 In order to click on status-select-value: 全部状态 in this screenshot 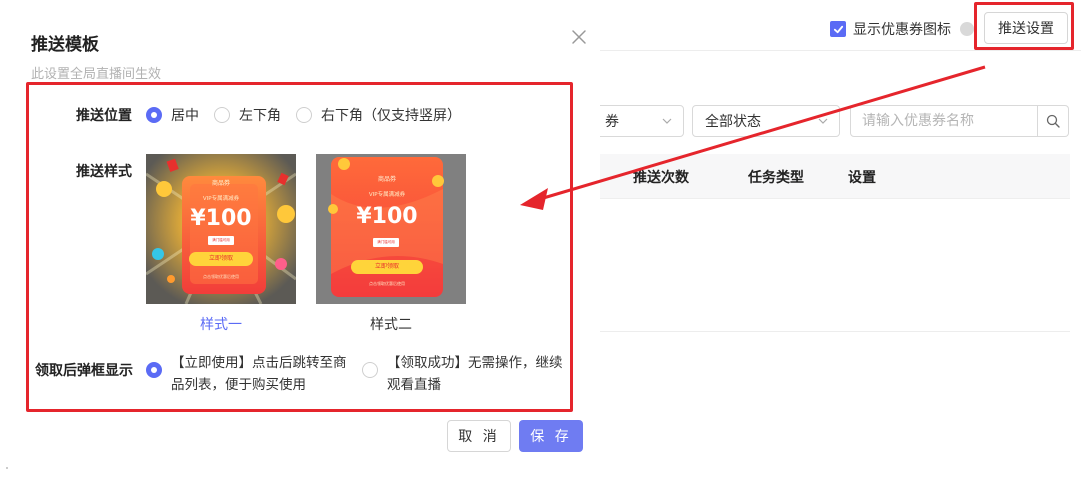, I will do `click(733, 122)`.